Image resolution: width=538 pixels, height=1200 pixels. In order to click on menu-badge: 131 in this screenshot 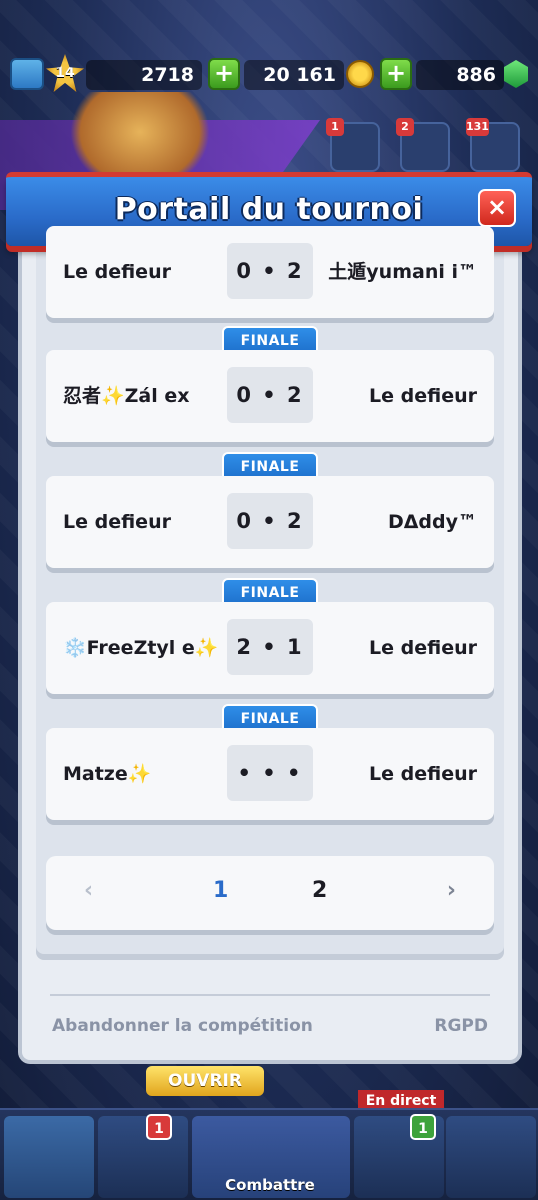, I will do `click(477, 127)`.